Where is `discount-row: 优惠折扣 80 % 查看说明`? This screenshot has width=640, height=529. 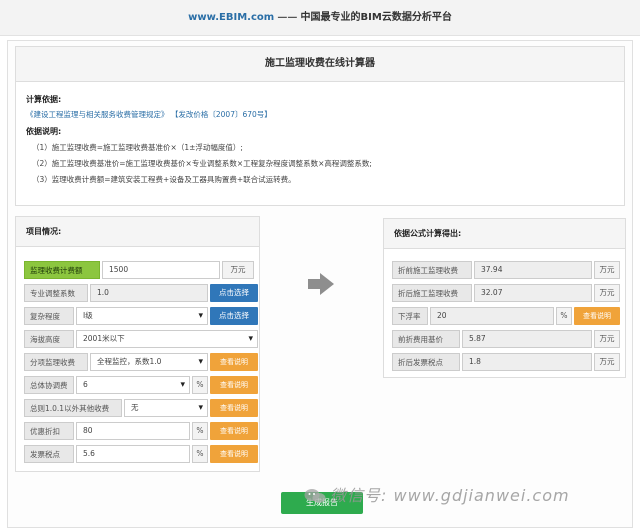 discount-row: 优惠折扣 80 % 查看说明 is located at coordinates (141, 431).